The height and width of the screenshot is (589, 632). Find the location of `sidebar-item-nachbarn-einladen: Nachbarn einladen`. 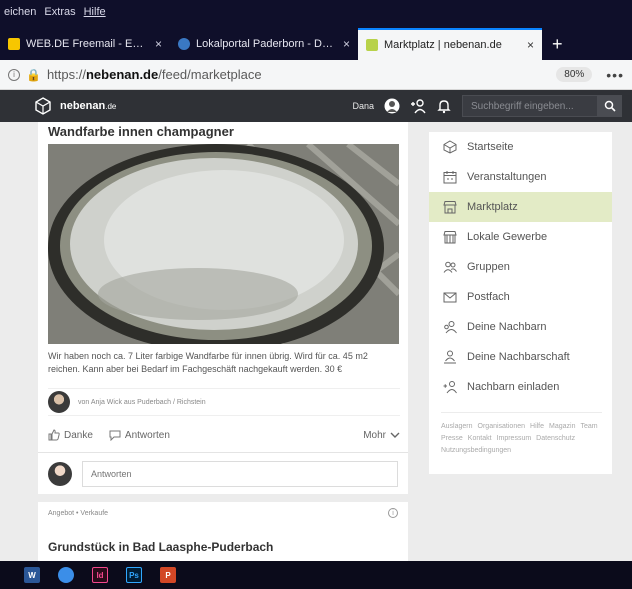

sidebar-item-nachbarn-einladen: Nachbarn einladen is located at coordinates (520, 387).